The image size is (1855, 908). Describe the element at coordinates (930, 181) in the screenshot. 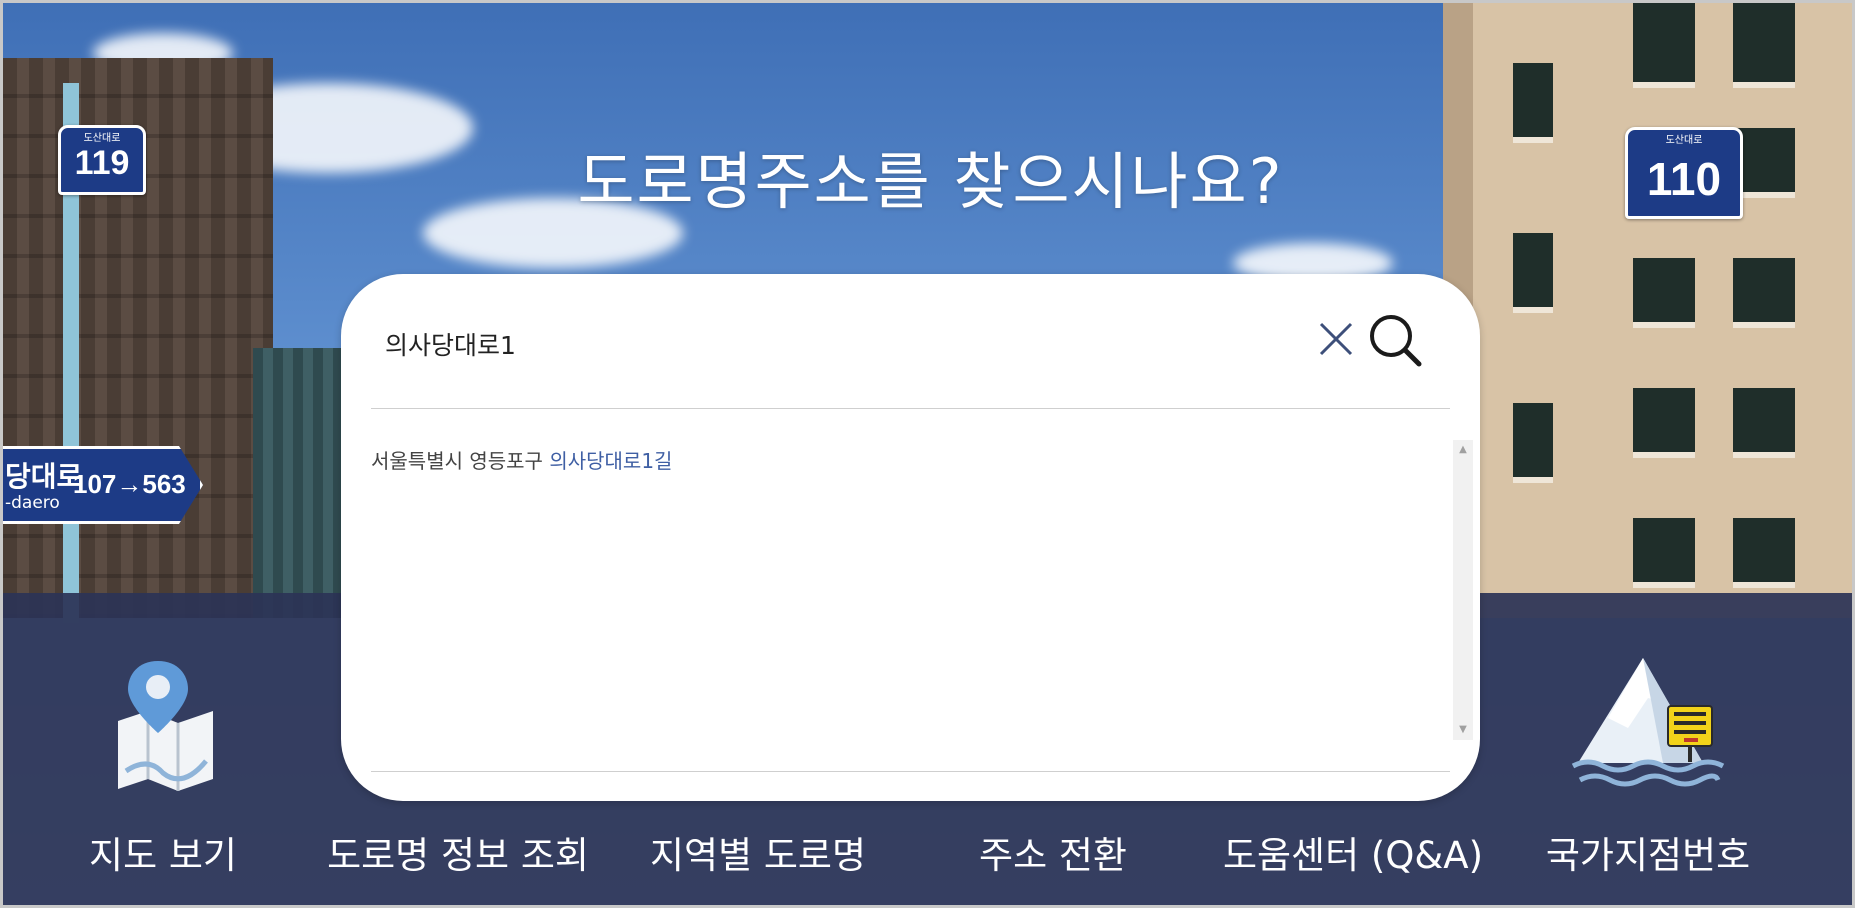

I see `page-title: 도로명주소를 찾으시나요?` at that location.